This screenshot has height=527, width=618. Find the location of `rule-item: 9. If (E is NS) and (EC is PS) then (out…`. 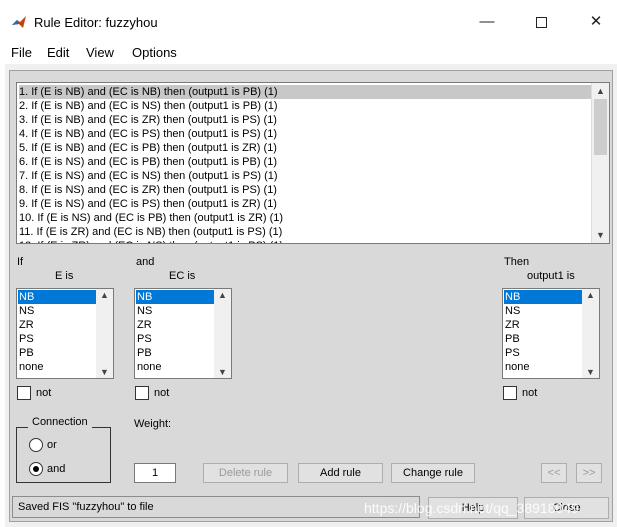

rule-item: 9. If (E is NS) and (EC is PS) then (out… is located at coordinates (306, 204).